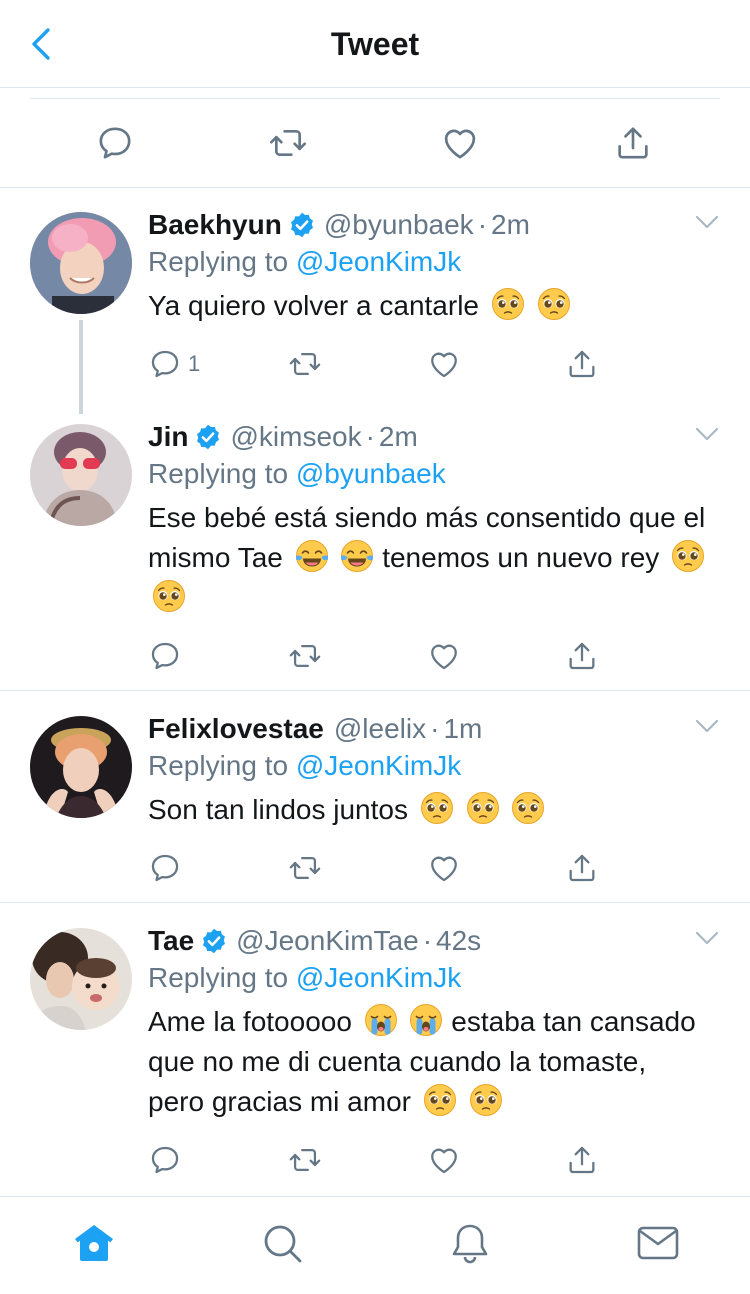 Image resolution: width=750 pixels, height=1294 pixels. Describe the element at coordinates (381, 1020) in the screenshot. I see `loudly-crying-face-emoji` at that location.